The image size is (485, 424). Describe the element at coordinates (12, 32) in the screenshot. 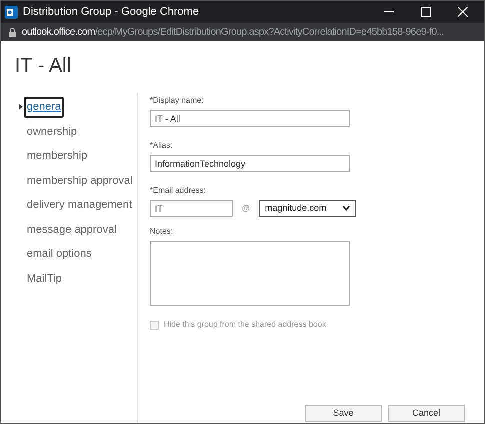

I see `lock-icon` at that location.